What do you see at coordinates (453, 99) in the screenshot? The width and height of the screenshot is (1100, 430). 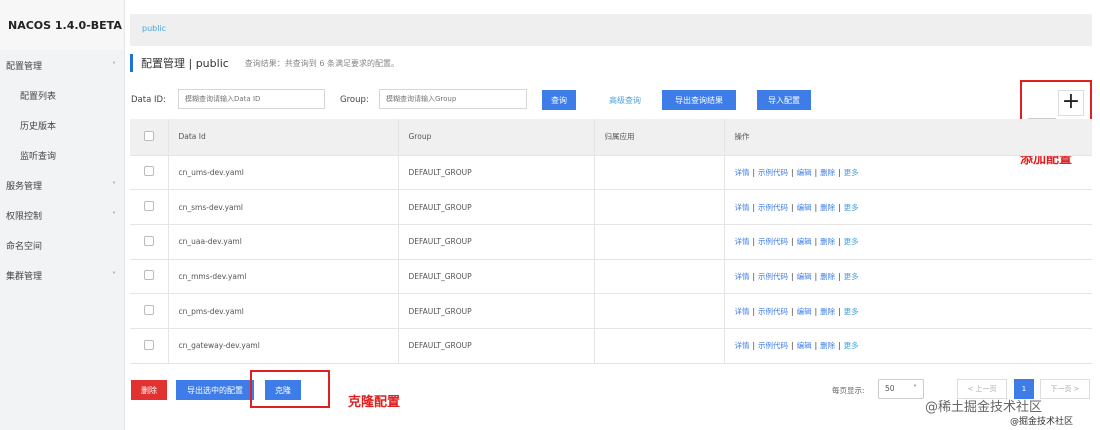 I see `group-input` at bounding box center [453, 99].